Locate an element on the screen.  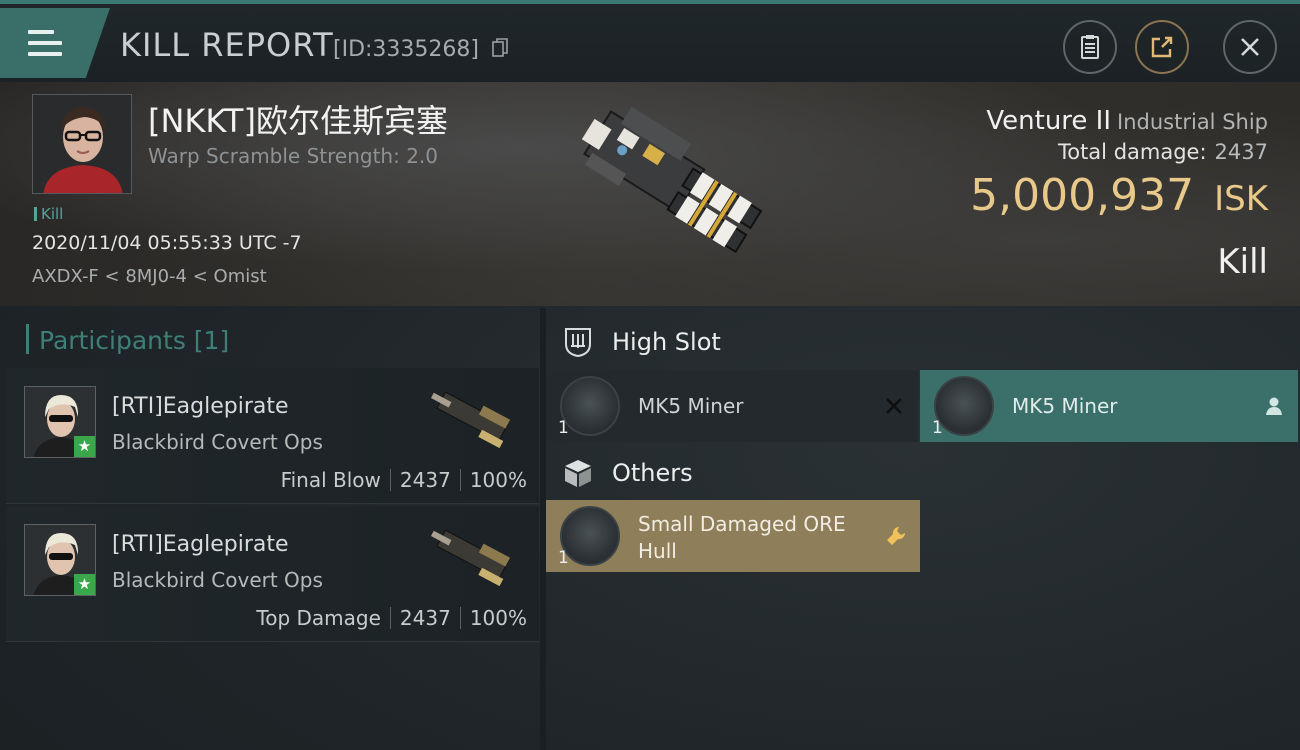
module-mk5-miner-destroyed: 1 MK5 Miner is located at coordinates (732, 406).